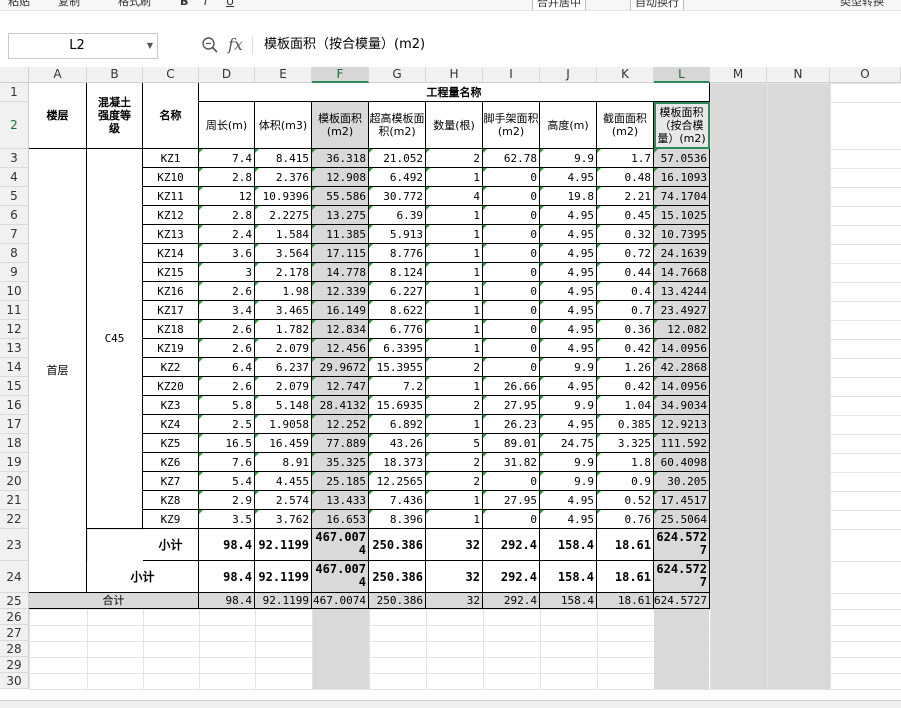  What do you see at coordinates (171, 545) in the screenshot?
I see `subtotal1-label: 小计` at bounding box center [171, 545].